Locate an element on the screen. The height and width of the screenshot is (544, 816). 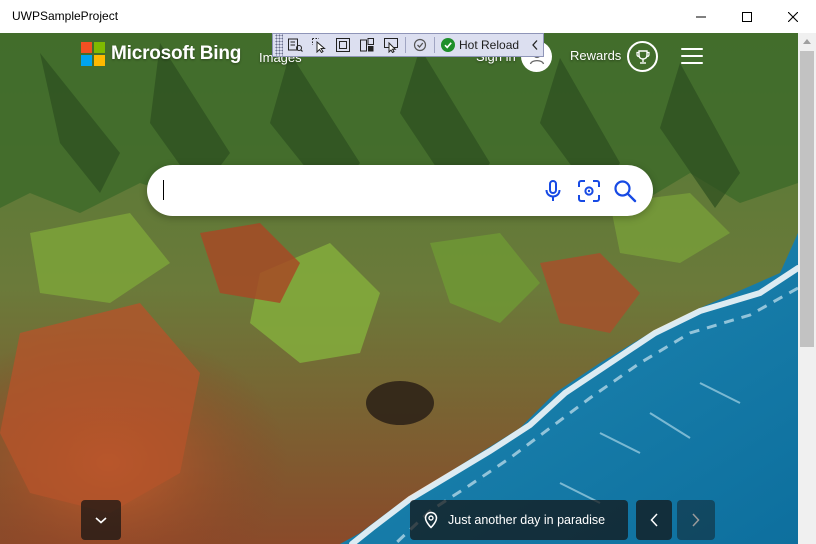
preview-selection-button is located at coordinates (391, 45).